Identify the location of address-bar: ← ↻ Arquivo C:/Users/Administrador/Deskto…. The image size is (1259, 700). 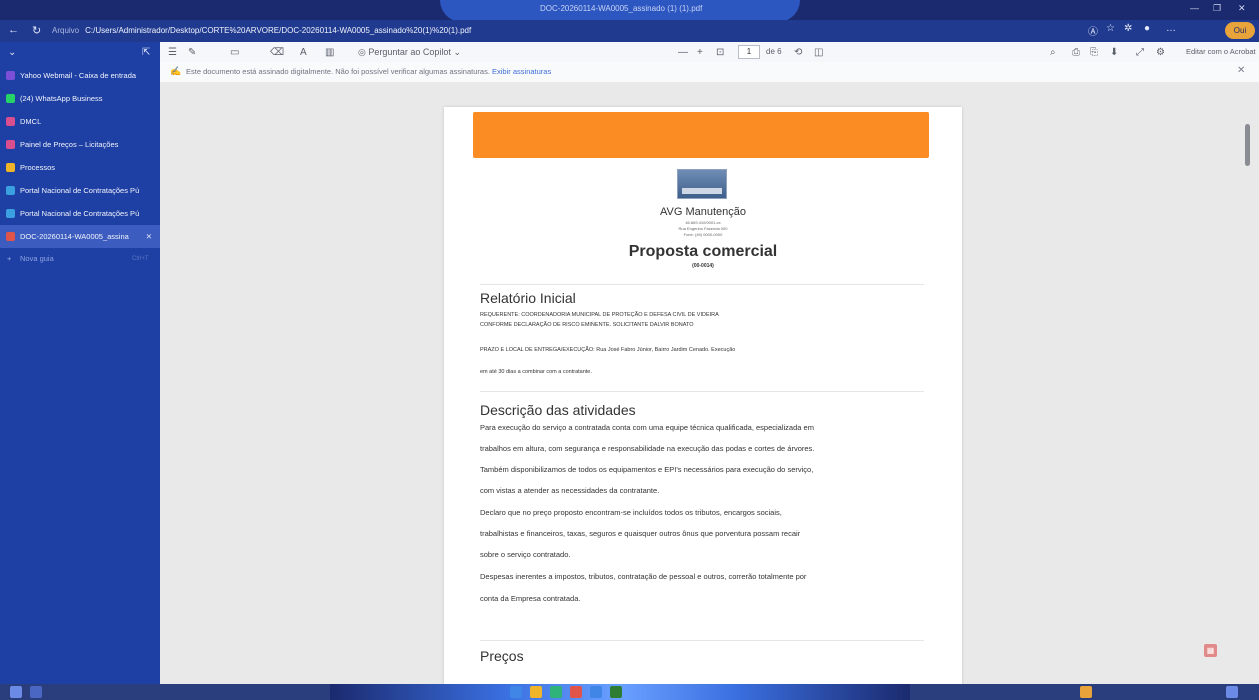
(629, 31).